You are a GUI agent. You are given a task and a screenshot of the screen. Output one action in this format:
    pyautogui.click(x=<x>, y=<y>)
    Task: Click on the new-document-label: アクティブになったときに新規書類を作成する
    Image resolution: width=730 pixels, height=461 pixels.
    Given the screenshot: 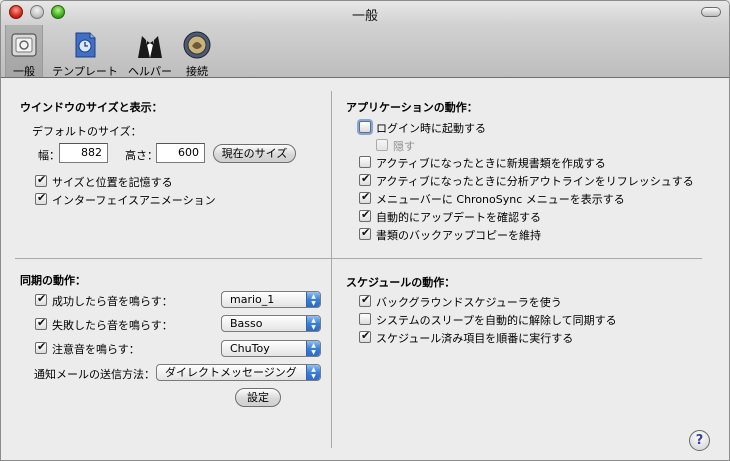 What is the action you would take?
    pyautogui.click(x=491, y=163)
    